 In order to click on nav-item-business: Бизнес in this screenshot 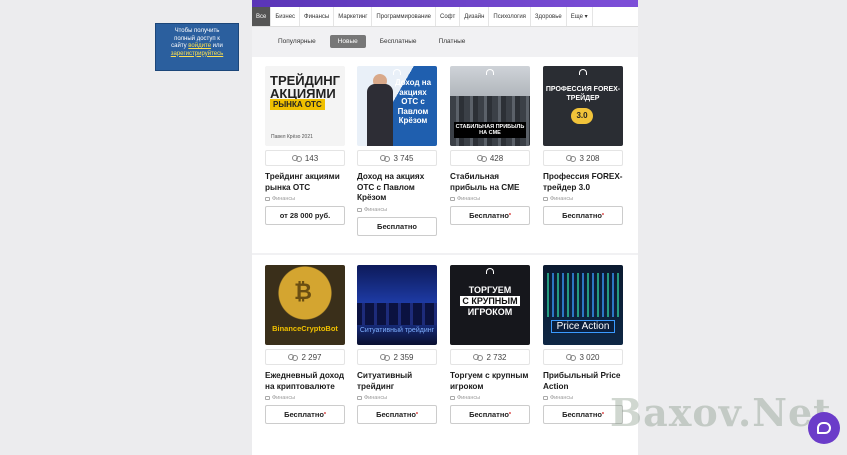, I will do `click(286, 16)`.